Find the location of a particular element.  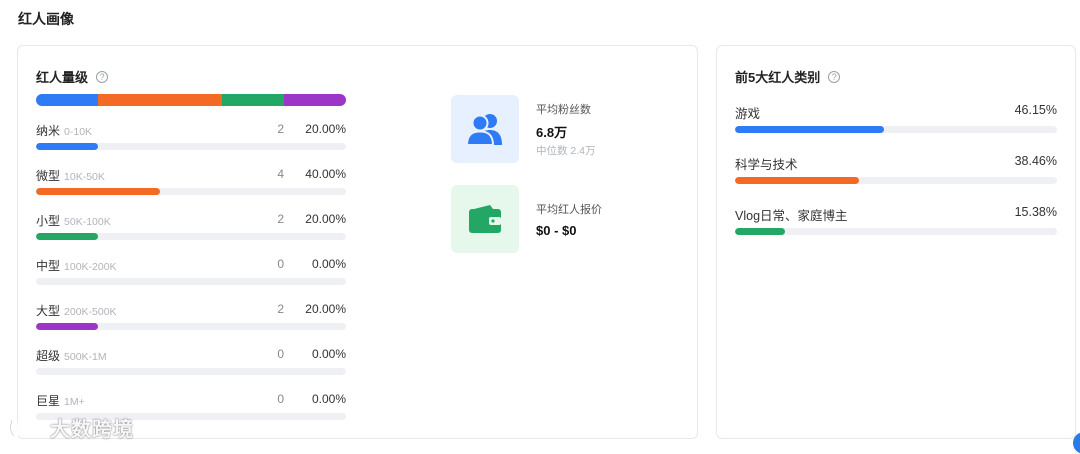

avg-price-label: 平均红人报价 is located at coordinates (569, 210).